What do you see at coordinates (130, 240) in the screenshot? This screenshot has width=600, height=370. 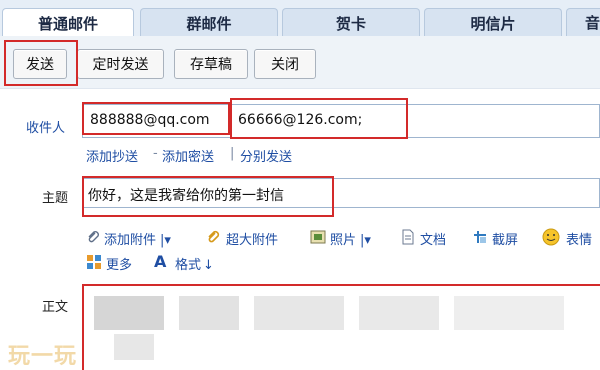 I see `add-attachment-label: 添加附件` at bounding box center [130, 240].